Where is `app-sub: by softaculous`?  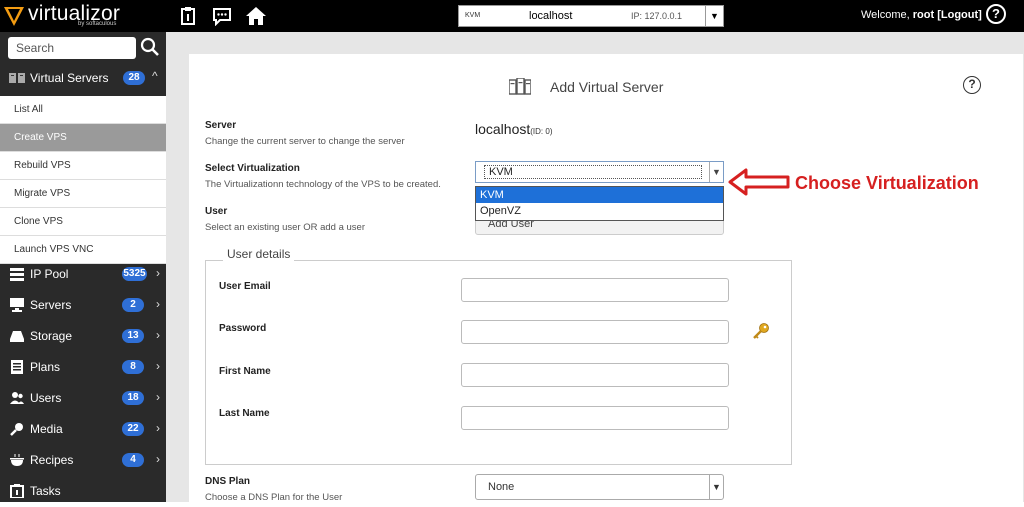
app-sub: by softaculous is located at coordinates (97, 24).